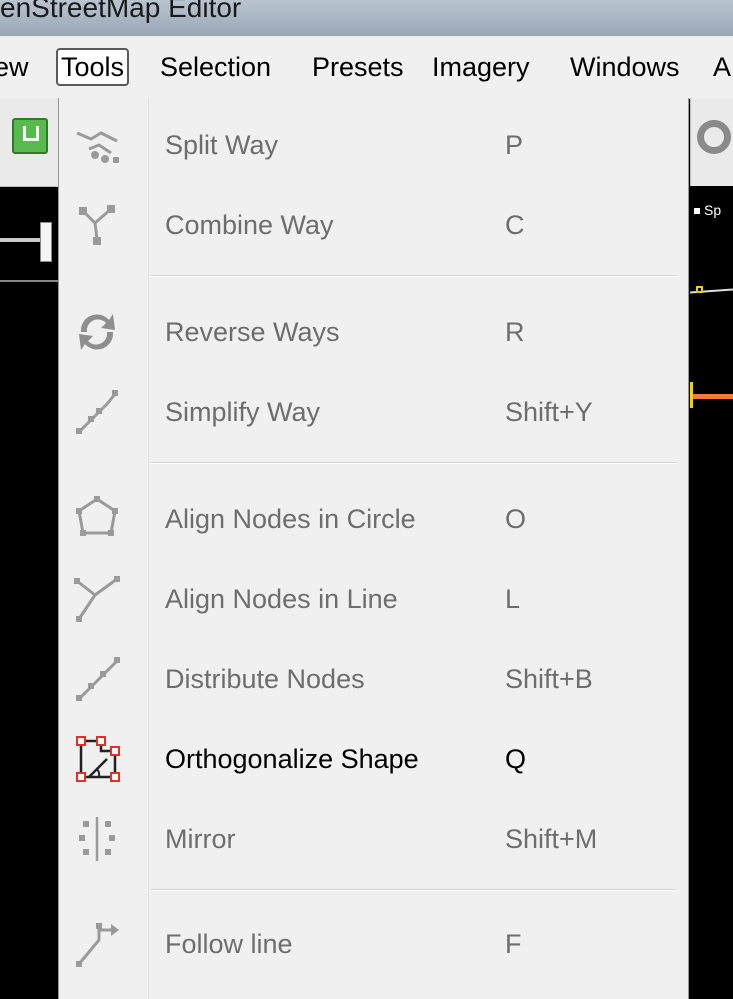 Image resolution: width=733 pixels, height=999 pixels. I want to click on menu-item-label: Follow line, so click(229, 944).